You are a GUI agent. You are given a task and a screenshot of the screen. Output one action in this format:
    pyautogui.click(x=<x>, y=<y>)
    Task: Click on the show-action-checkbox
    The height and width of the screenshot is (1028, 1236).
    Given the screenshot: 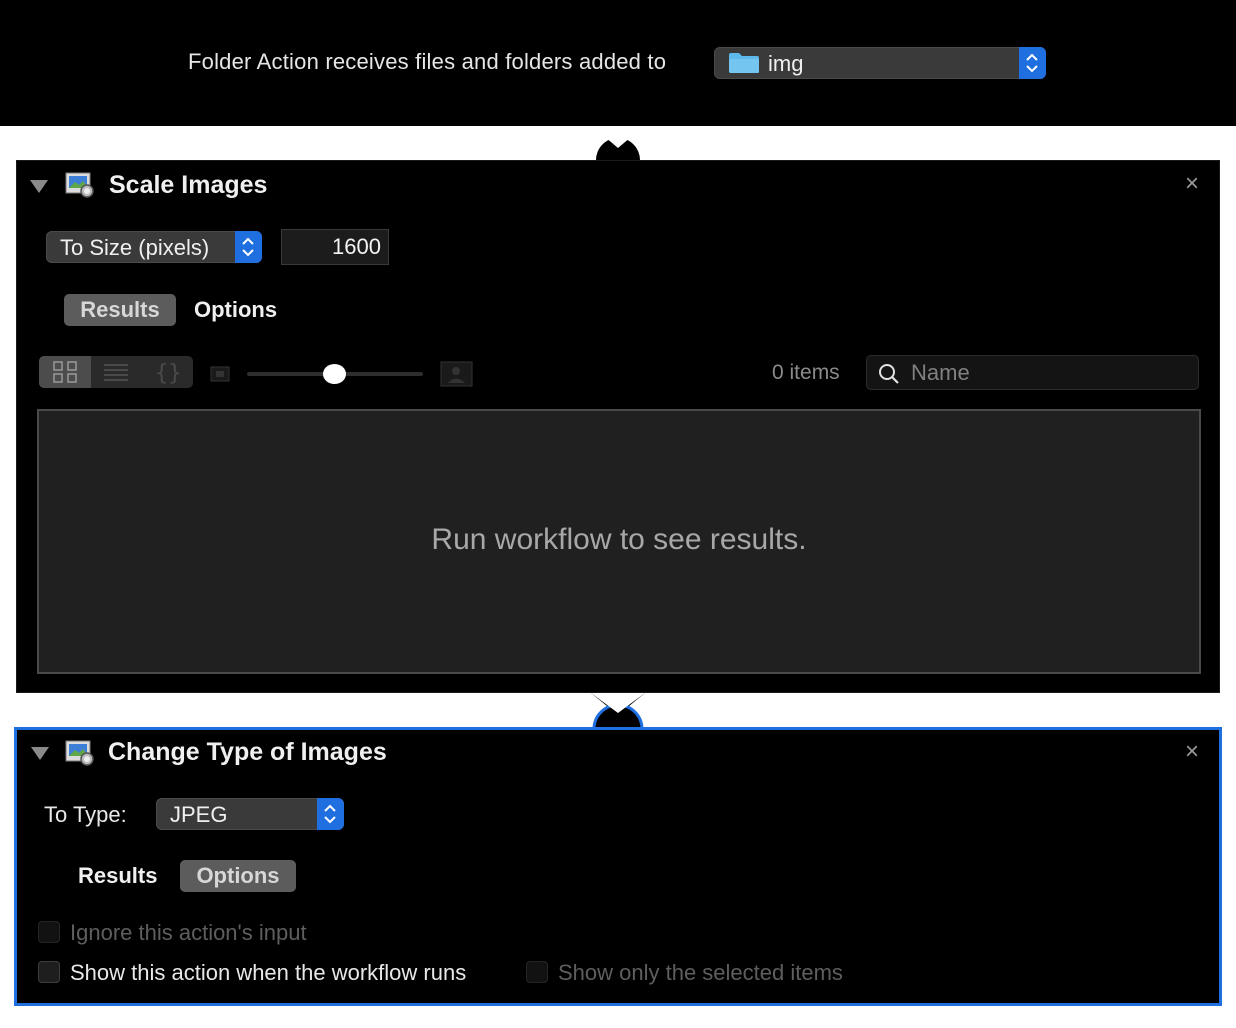 What is the action you would take?
    pyautogui.click(x=49, y=972)
    